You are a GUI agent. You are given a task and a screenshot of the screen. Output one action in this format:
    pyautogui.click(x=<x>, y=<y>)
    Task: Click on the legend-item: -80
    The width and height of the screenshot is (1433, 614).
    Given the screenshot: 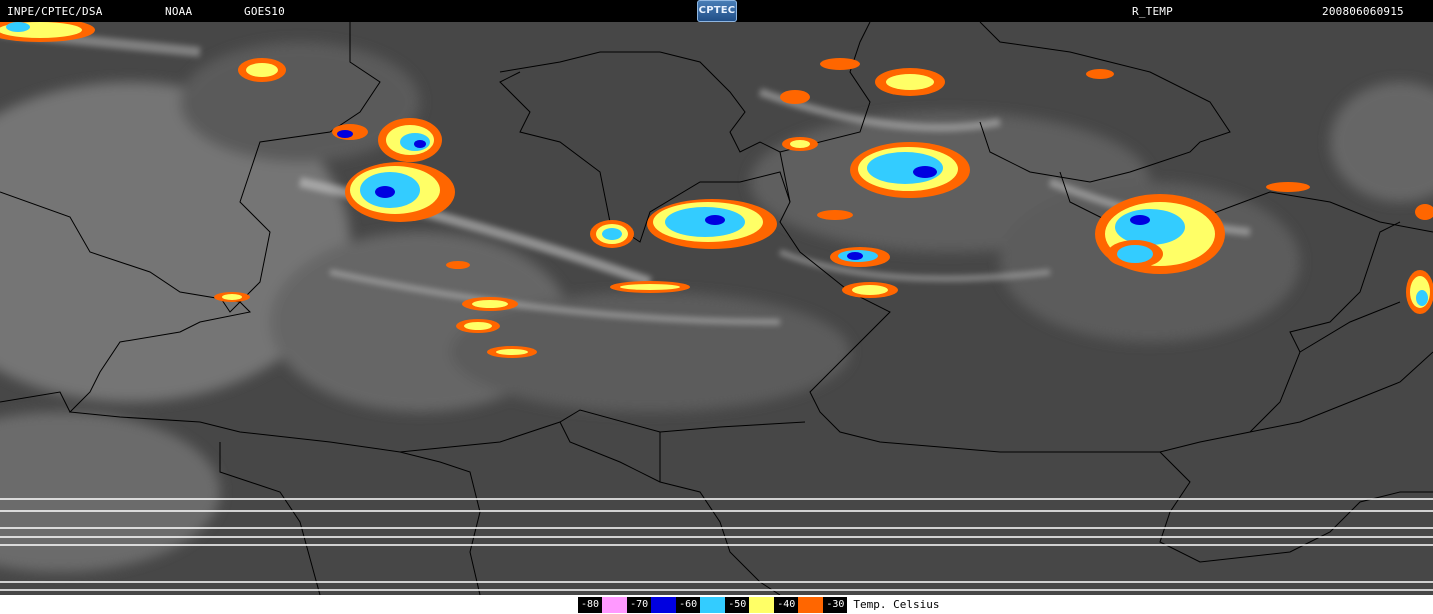 What is the action you would take?
    pyautogui.click(x=603, y=604)
    